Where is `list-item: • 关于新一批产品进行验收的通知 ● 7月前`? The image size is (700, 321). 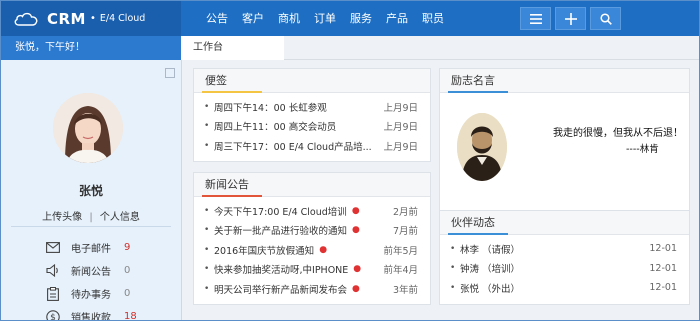 list-item: • 关于新一批产品进行验收的通知 ● 7月前 is located at coordinates (317, 231).